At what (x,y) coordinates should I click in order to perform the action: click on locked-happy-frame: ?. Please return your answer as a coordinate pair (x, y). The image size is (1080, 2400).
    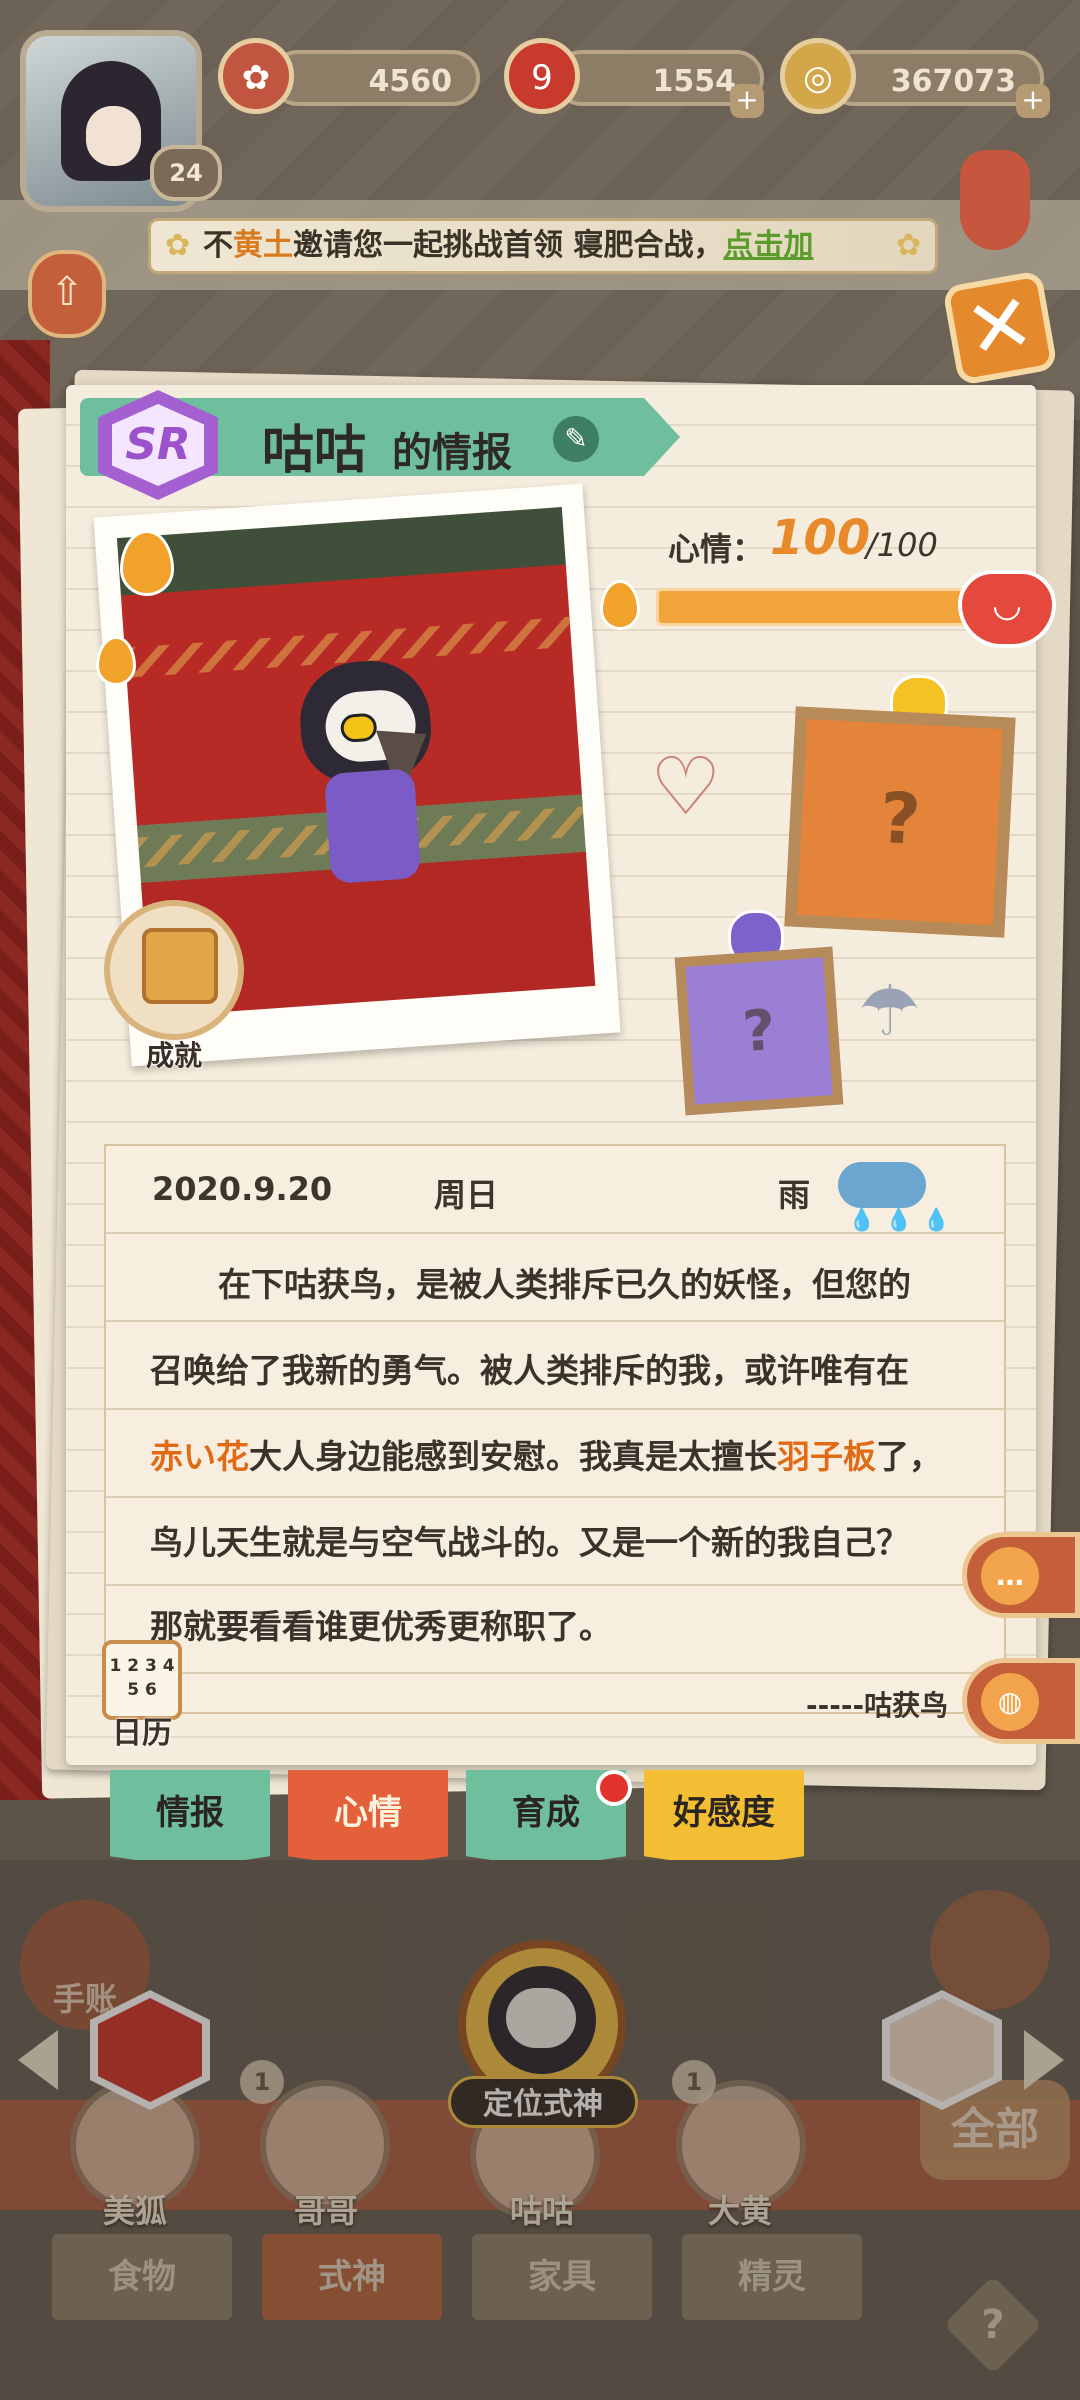
    Looking at the image, I should click on (900, 822).